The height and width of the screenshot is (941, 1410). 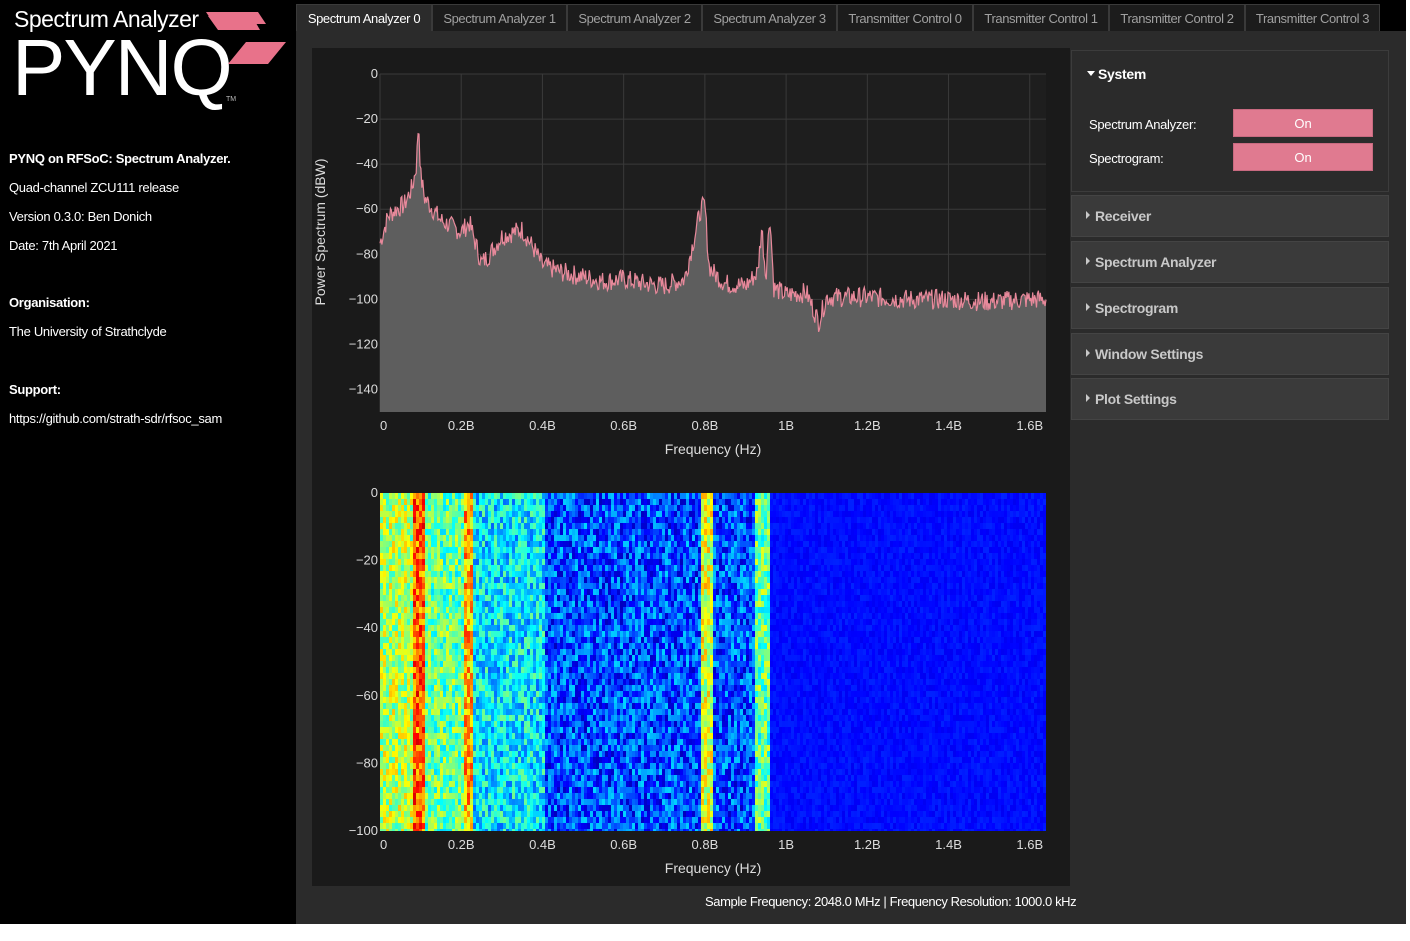 What do you see at coordinates (786, 425) in the screenshot?
I see `x-tick-label: 1B` at bounding box center [786, 425].